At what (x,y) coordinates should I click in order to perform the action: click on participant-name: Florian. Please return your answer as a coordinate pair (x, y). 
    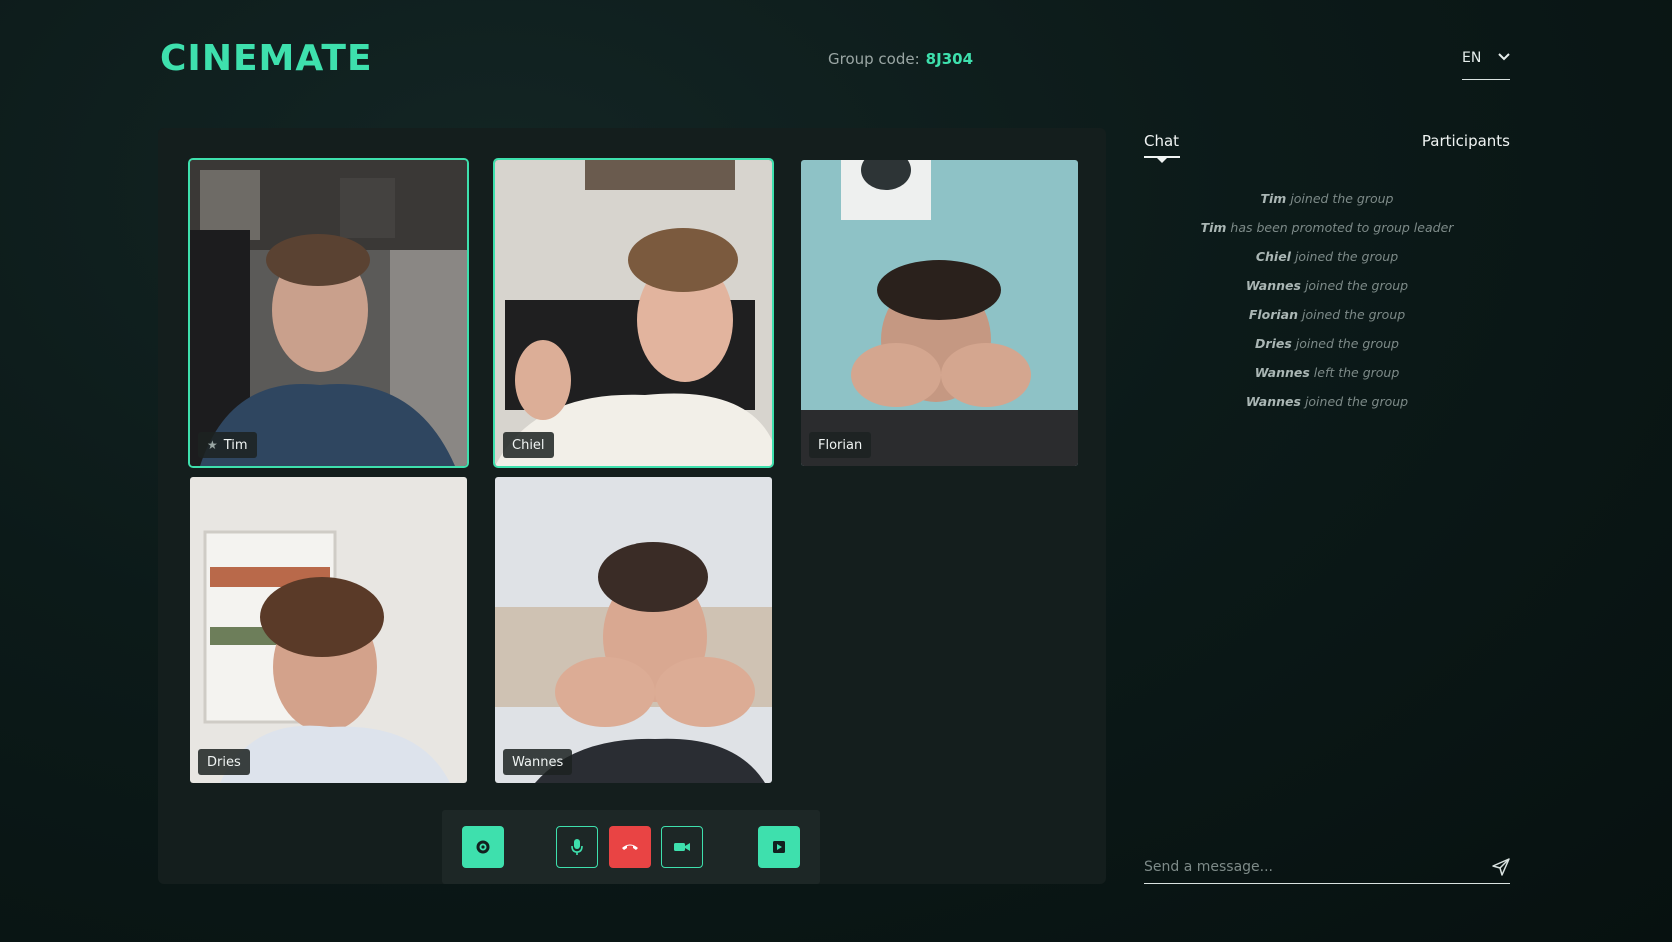
    Looking at the image, I should click on (840, 445).